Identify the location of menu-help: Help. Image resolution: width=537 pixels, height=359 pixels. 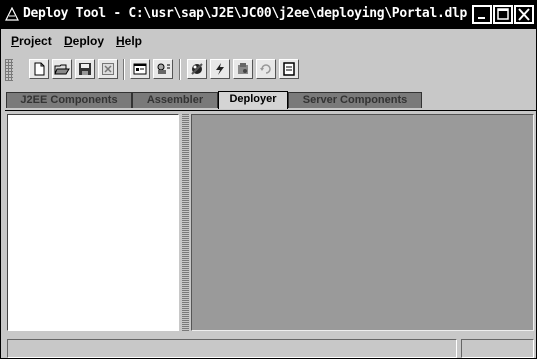
(129, 41).